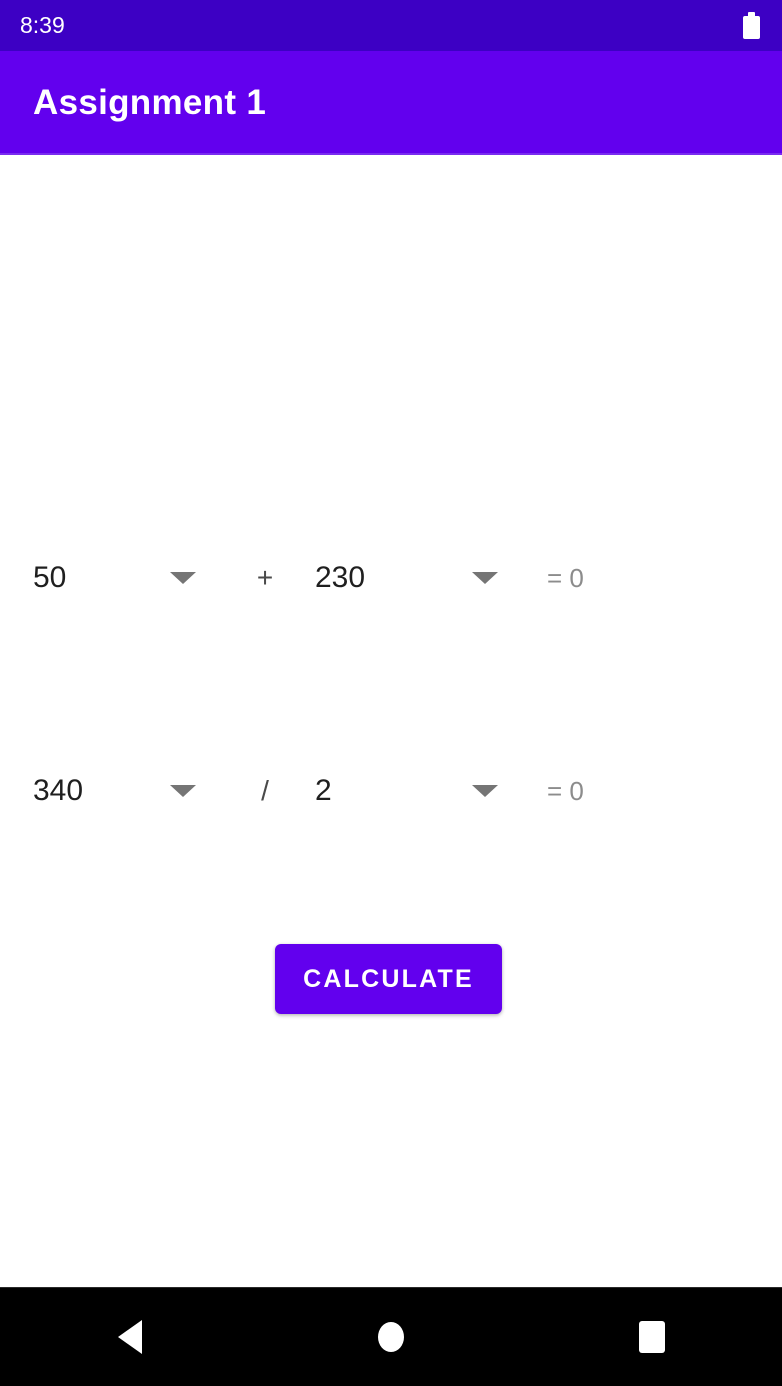 The image size is (782, 1386). I want to click on app-bar: Assignment 1, so click(391, 103).